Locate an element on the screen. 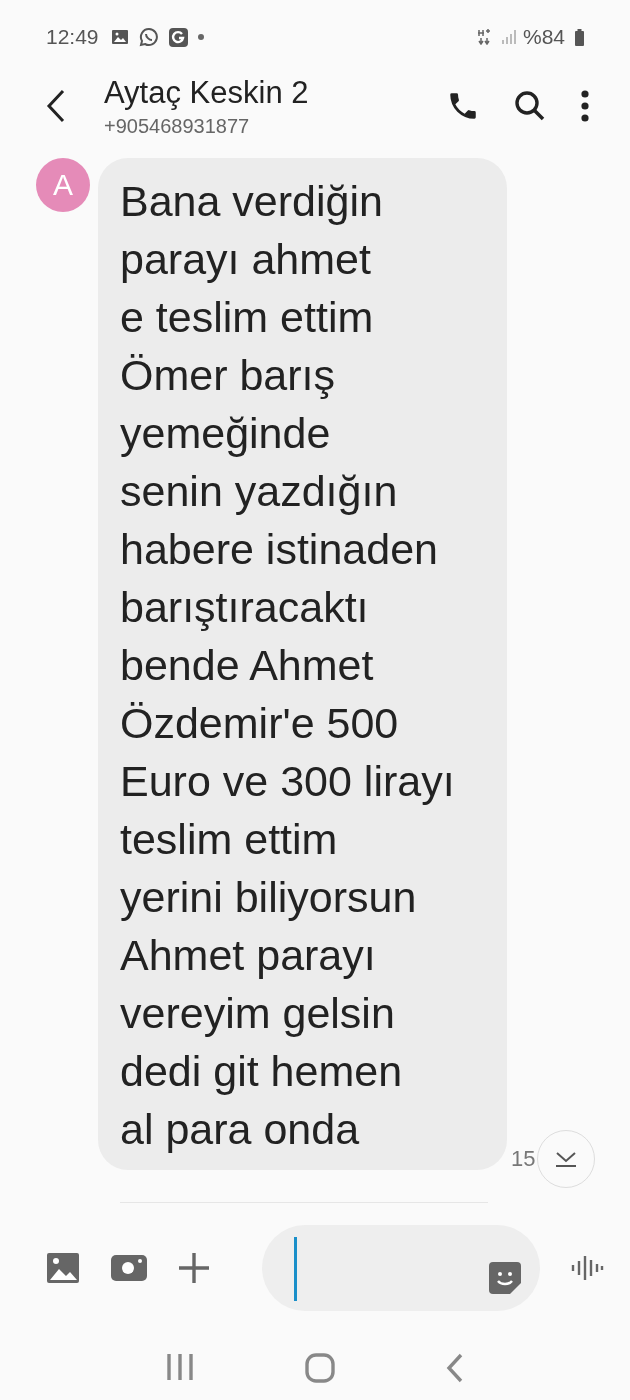  status-time: 12:49 is located at coordinates (72, 37).